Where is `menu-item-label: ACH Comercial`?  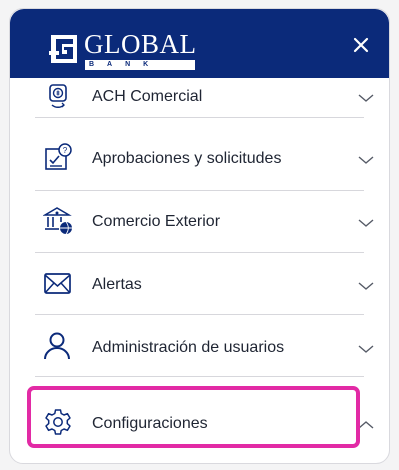
menu-item-label: ACH Comercial is located at coordinates (147, 96).